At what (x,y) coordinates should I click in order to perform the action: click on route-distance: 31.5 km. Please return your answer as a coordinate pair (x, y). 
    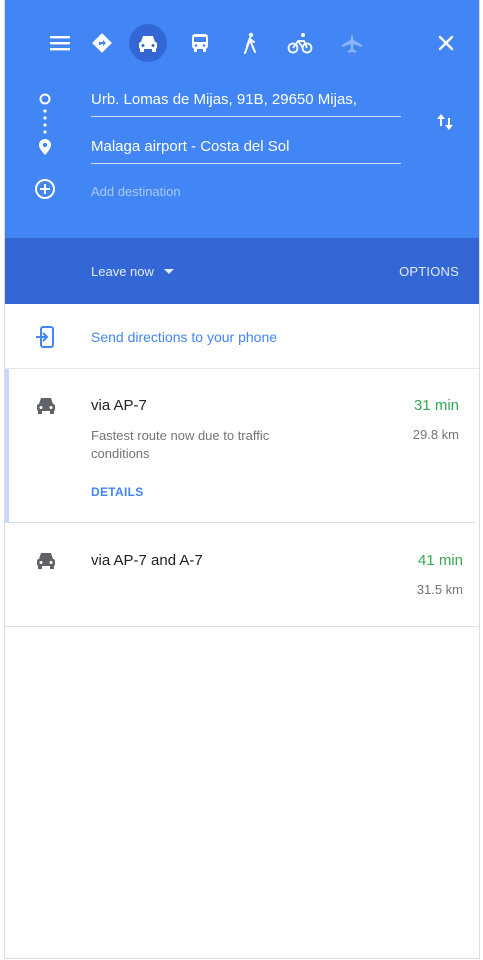
    Looking at the image, I should click on (439, 589).